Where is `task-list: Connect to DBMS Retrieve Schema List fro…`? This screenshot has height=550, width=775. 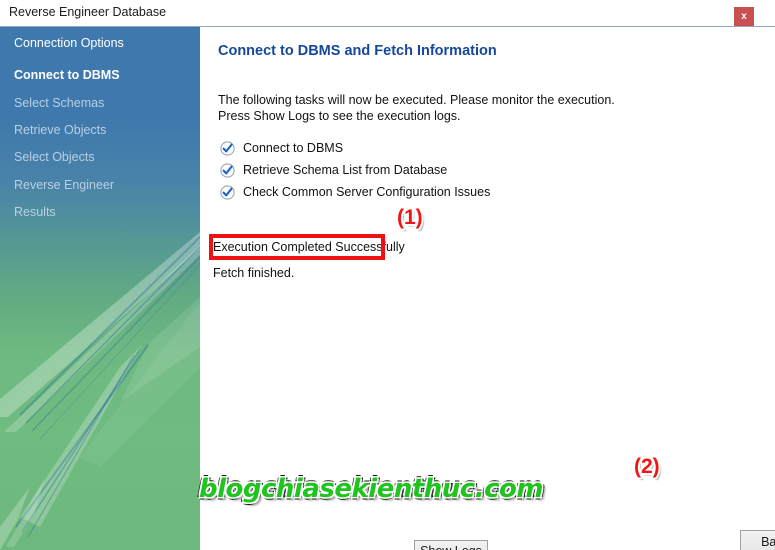 task-list: Connect to DBMS Retrieve Schema List fro… is located at coordinates (355, 170).